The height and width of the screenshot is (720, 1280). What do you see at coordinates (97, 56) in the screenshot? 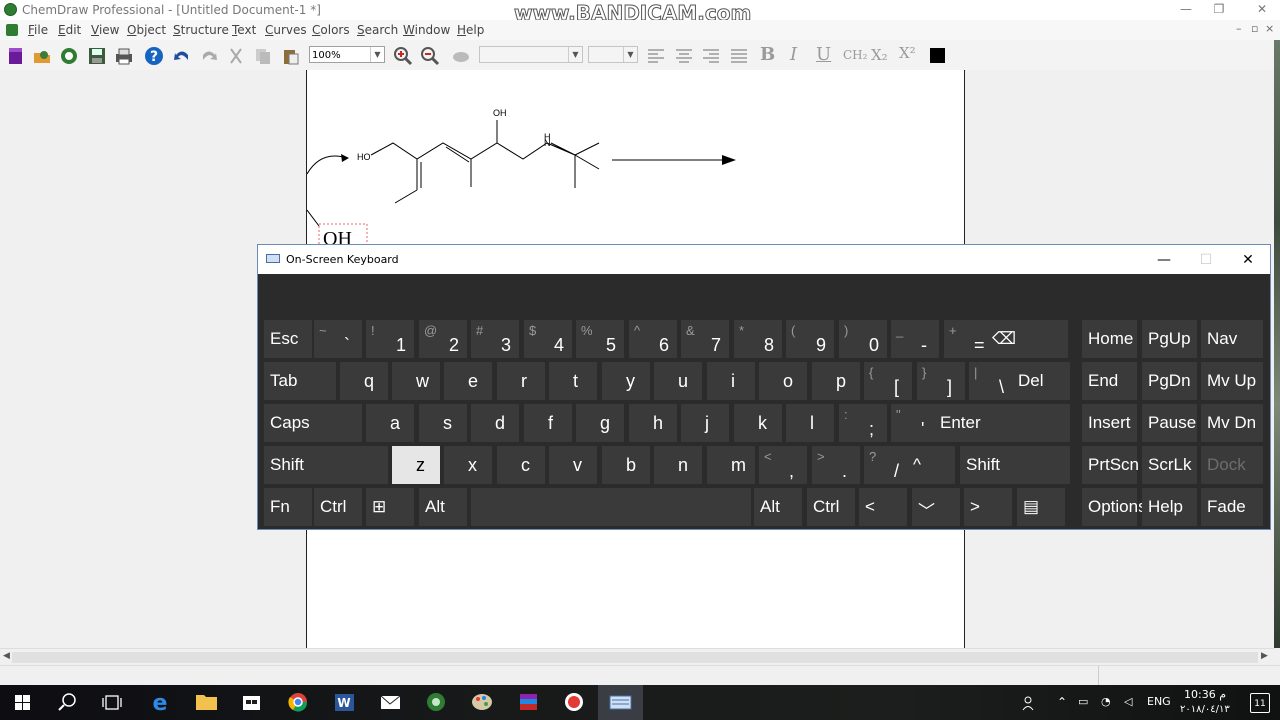
I see `save-icon` at bounding box center [97, 56].